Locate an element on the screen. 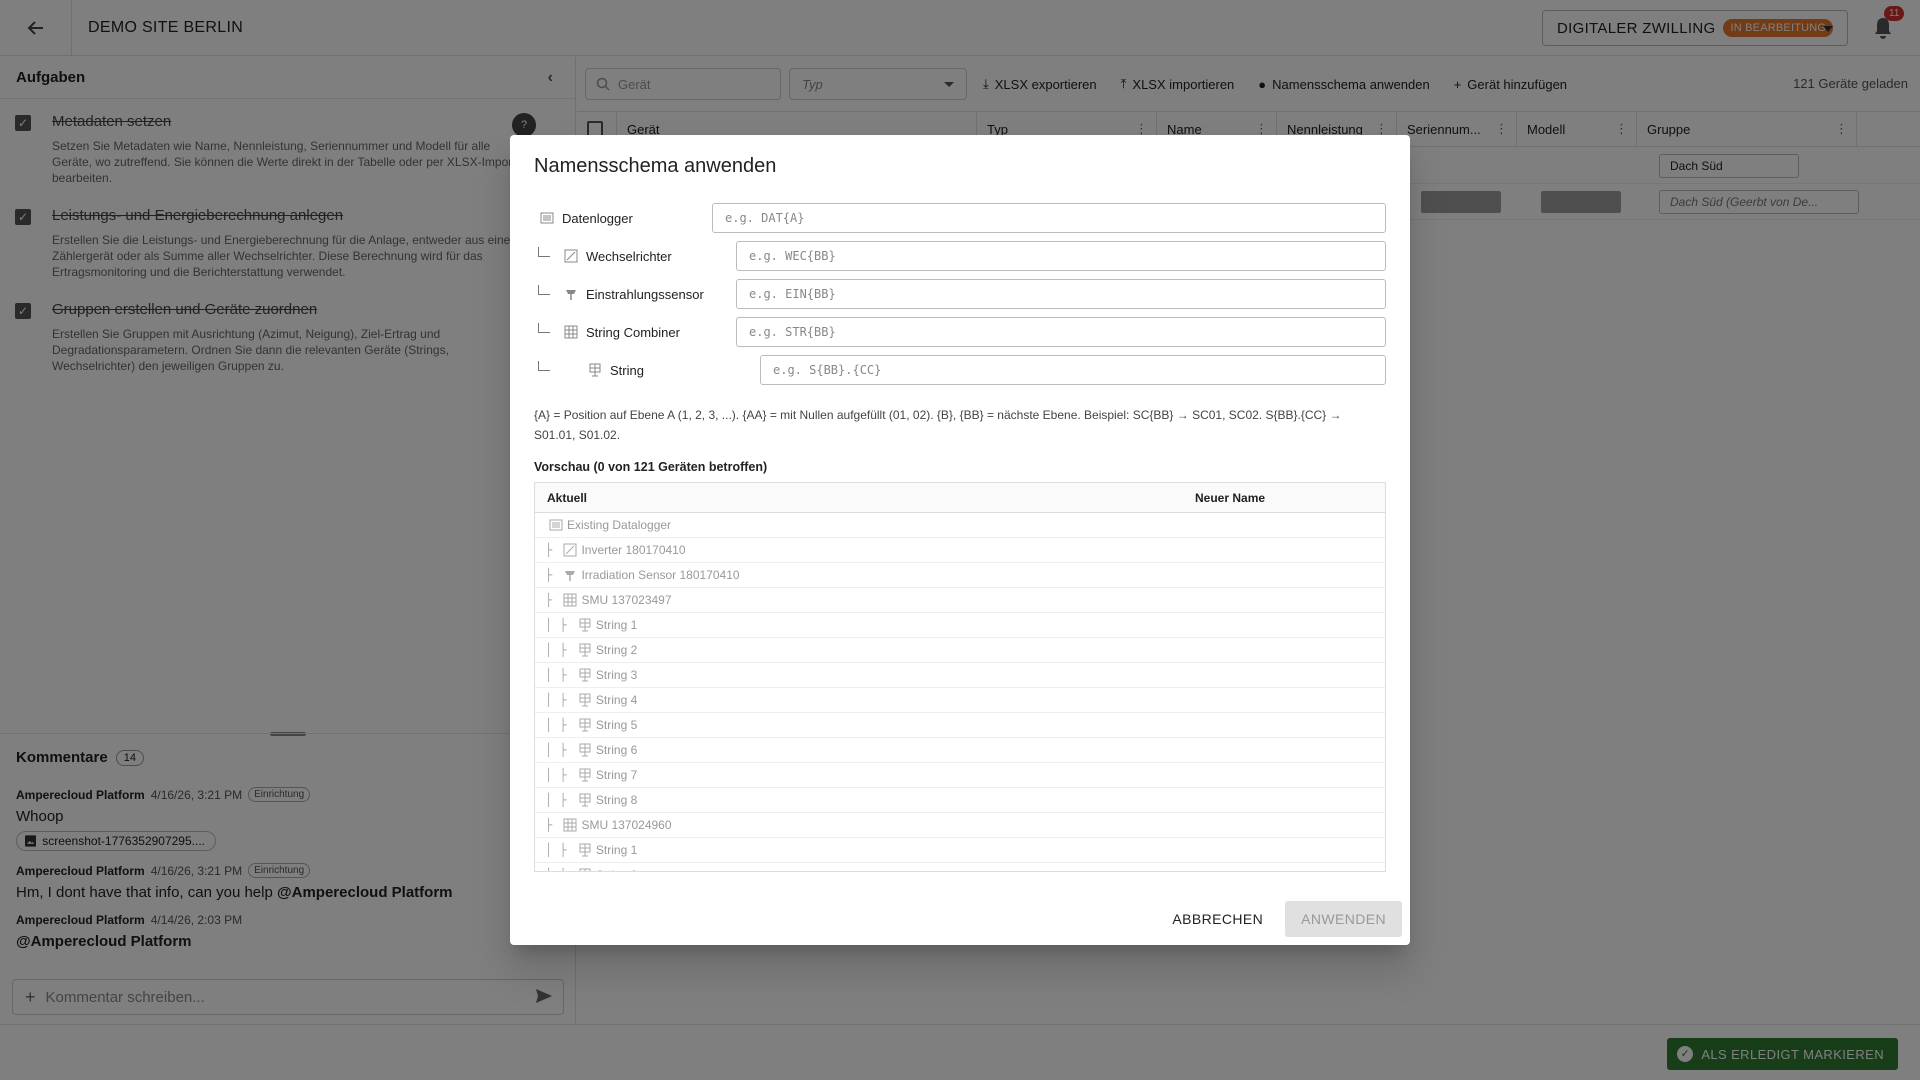 The width and height of the screenshot is (1920, 1080). level-row-irradiation-sensor: Einstrahlungssensor is located at coordinates (634, 294).